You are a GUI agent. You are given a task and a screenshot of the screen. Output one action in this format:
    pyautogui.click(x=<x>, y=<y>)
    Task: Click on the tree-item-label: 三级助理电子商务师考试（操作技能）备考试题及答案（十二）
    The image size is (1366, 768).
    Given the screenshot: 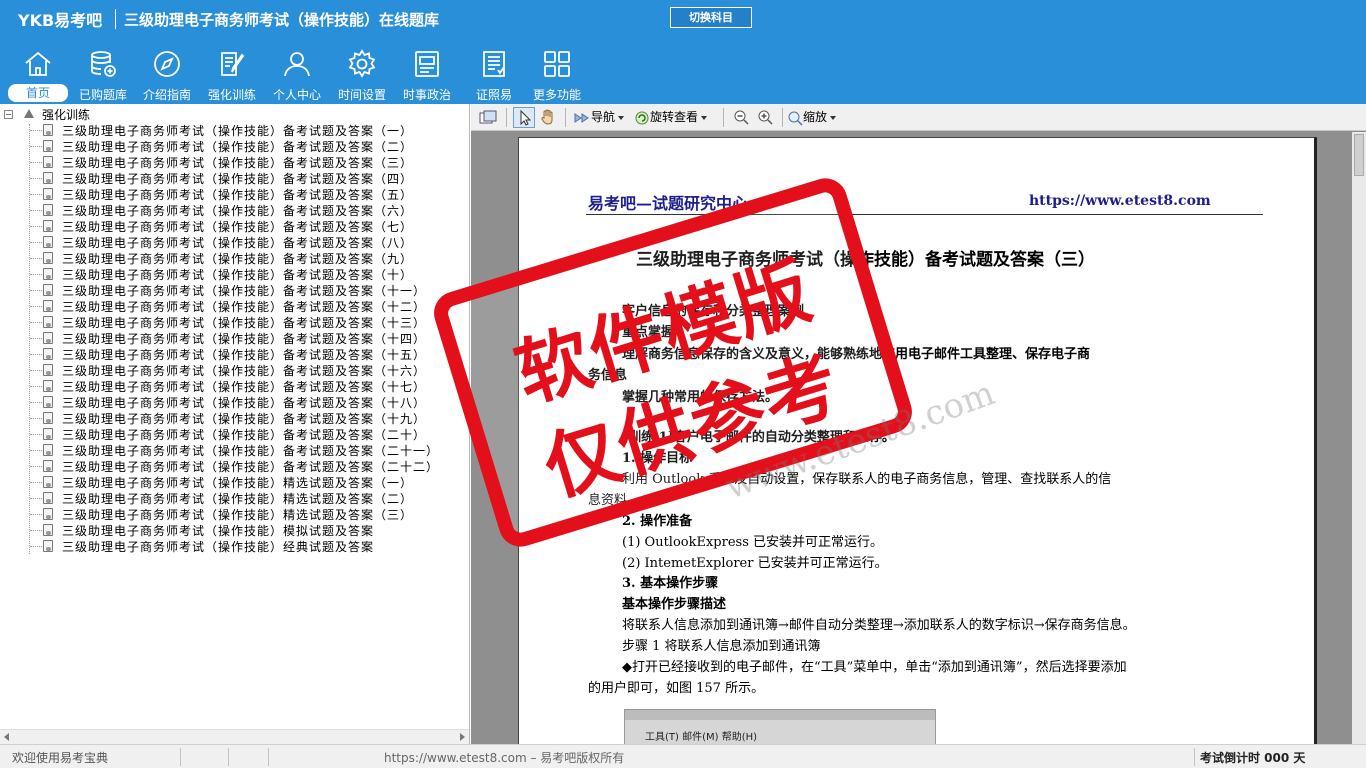 What is the action you would take?
    pyautogui.click(x=244, y=307)
    